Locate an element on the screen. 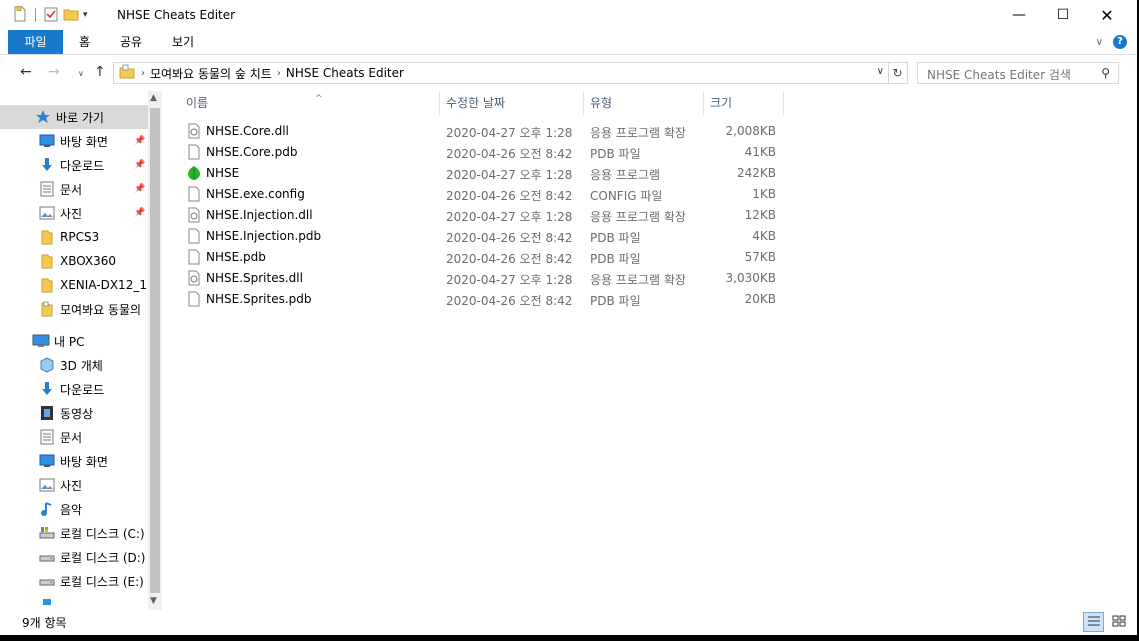  nav-label: 사진 is located at coordinates (71, 213).